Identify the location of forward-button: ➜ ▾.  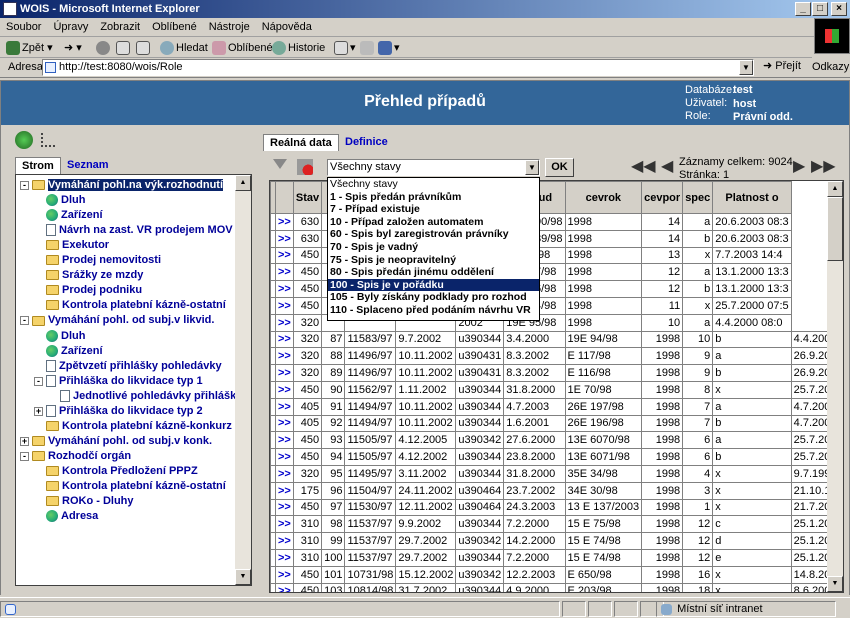
(73, 48).